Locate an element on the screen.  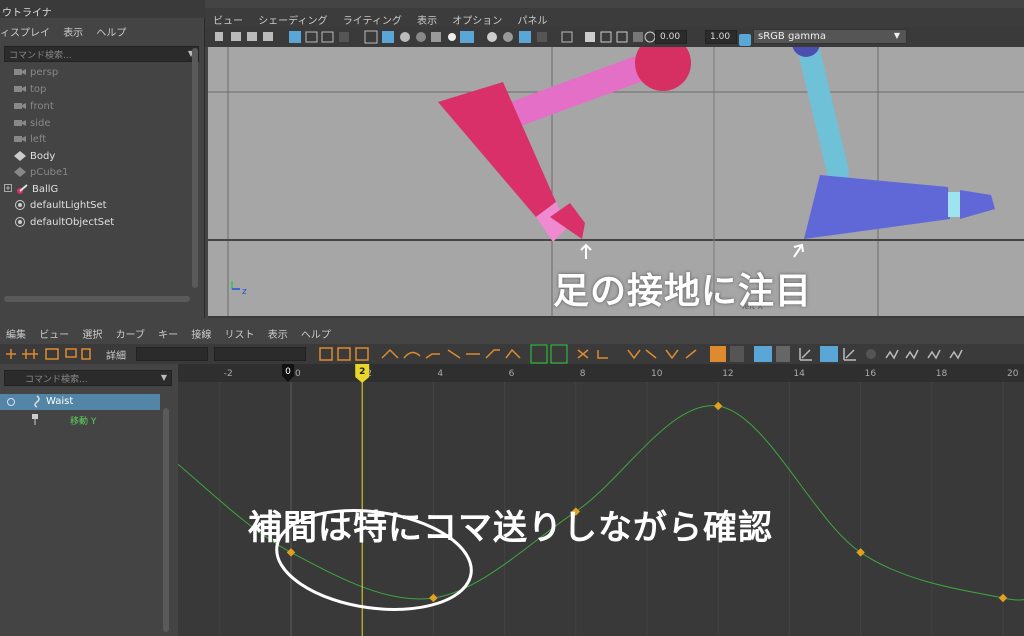
outliner-item-label: defaultObjectSet is located at coordinates (72, 222).